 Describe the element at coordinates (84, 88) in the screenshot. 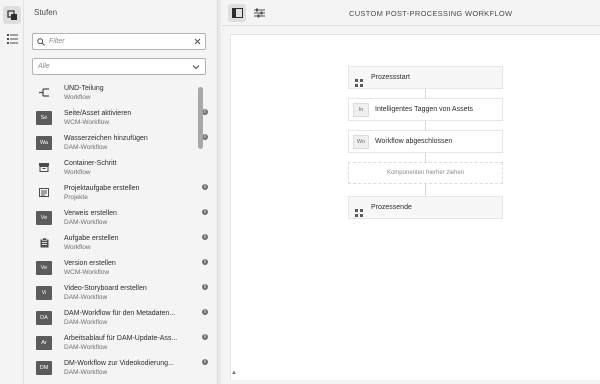

I see `step-title: UND-Teilung` at that location.